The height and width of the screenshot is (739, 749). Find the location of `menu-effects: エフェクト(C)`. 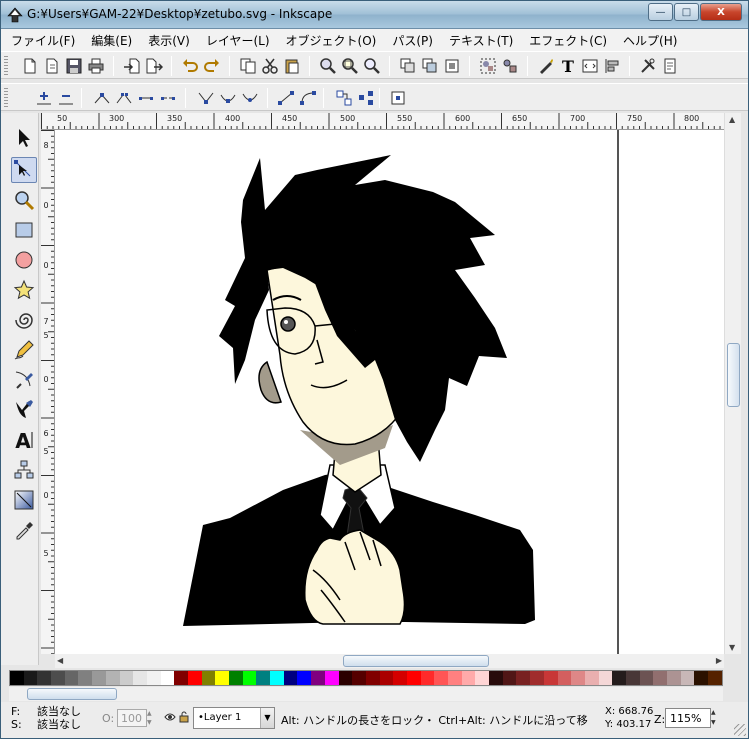

menu-effects: エフェクト(C) is located at coordinates (568, 40).